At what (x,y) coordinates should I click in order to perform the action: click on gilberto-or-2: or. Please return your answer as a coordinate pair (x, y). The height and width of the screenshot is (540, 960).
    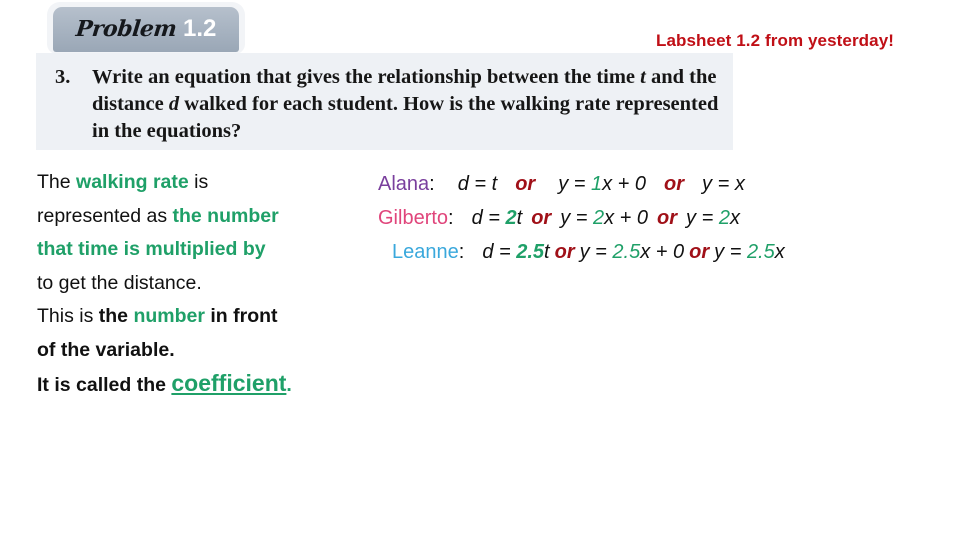
    Looking at the image, I should click on (667, 218).